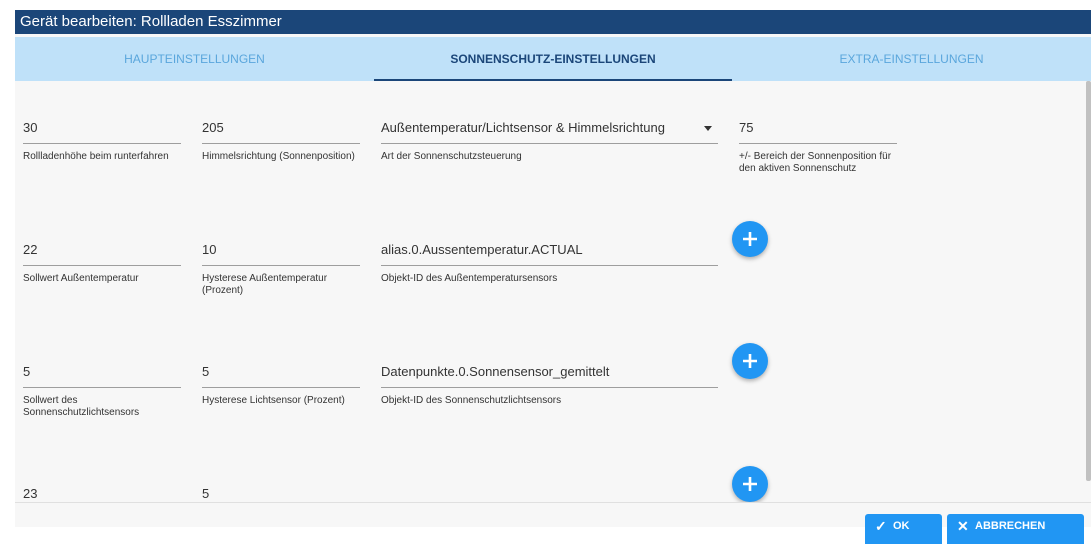  What do you see at coordinates (471, 400) in the screenshot?
I see `light-sensor-id-label: Objekt-ID des Sonnenschutzlichtsensors` at bounding box center [471, 400].